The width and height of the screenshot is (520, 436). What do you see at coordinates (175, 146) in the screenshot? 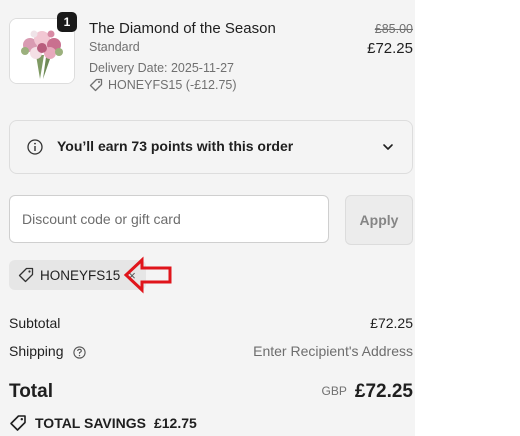
I see `points-text: You’ll earn 73 points with this order` at bounding box center [175, 146].